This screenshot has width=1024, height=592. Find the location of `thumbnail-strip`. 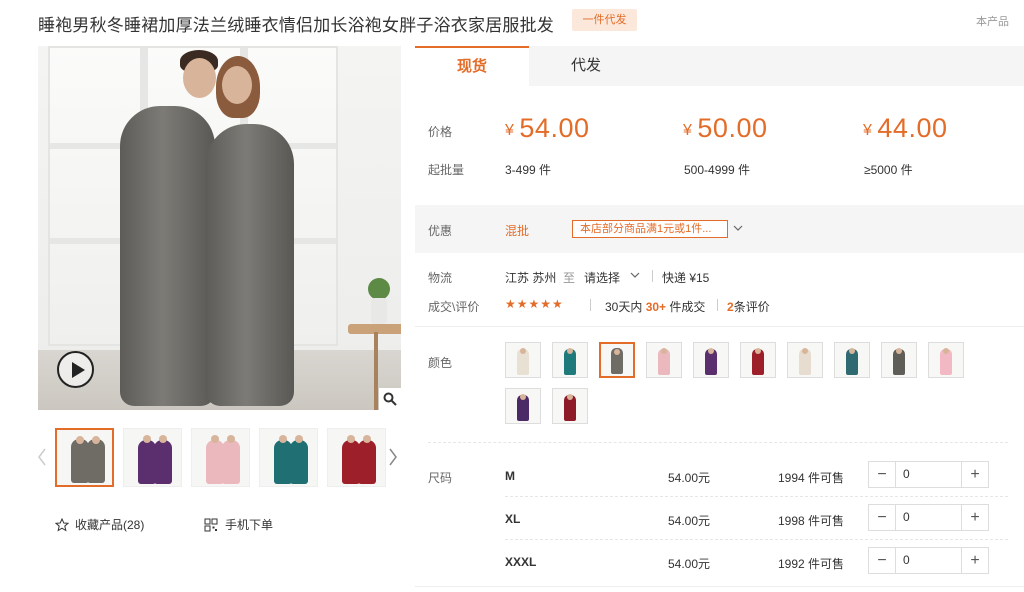

thumbnail-strip is located at coordinates (220, 457).